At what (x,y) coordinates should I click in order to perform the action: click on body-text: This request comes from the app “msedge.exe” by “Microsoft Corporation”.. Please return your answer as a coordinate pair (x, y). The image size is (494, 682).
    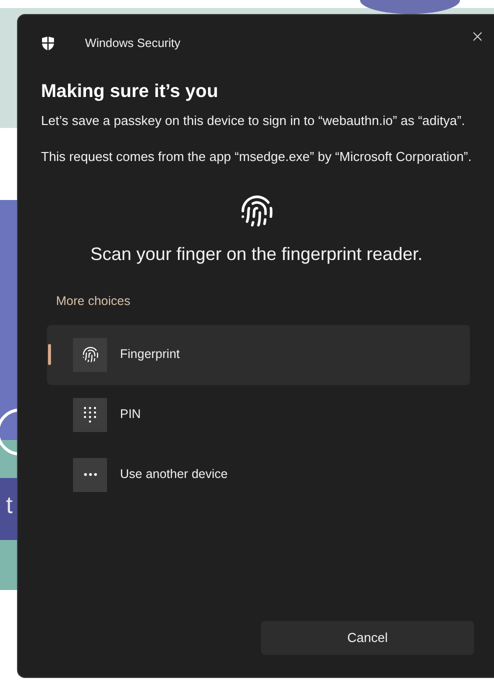
    Looking at the image, I should click on (257, 157).